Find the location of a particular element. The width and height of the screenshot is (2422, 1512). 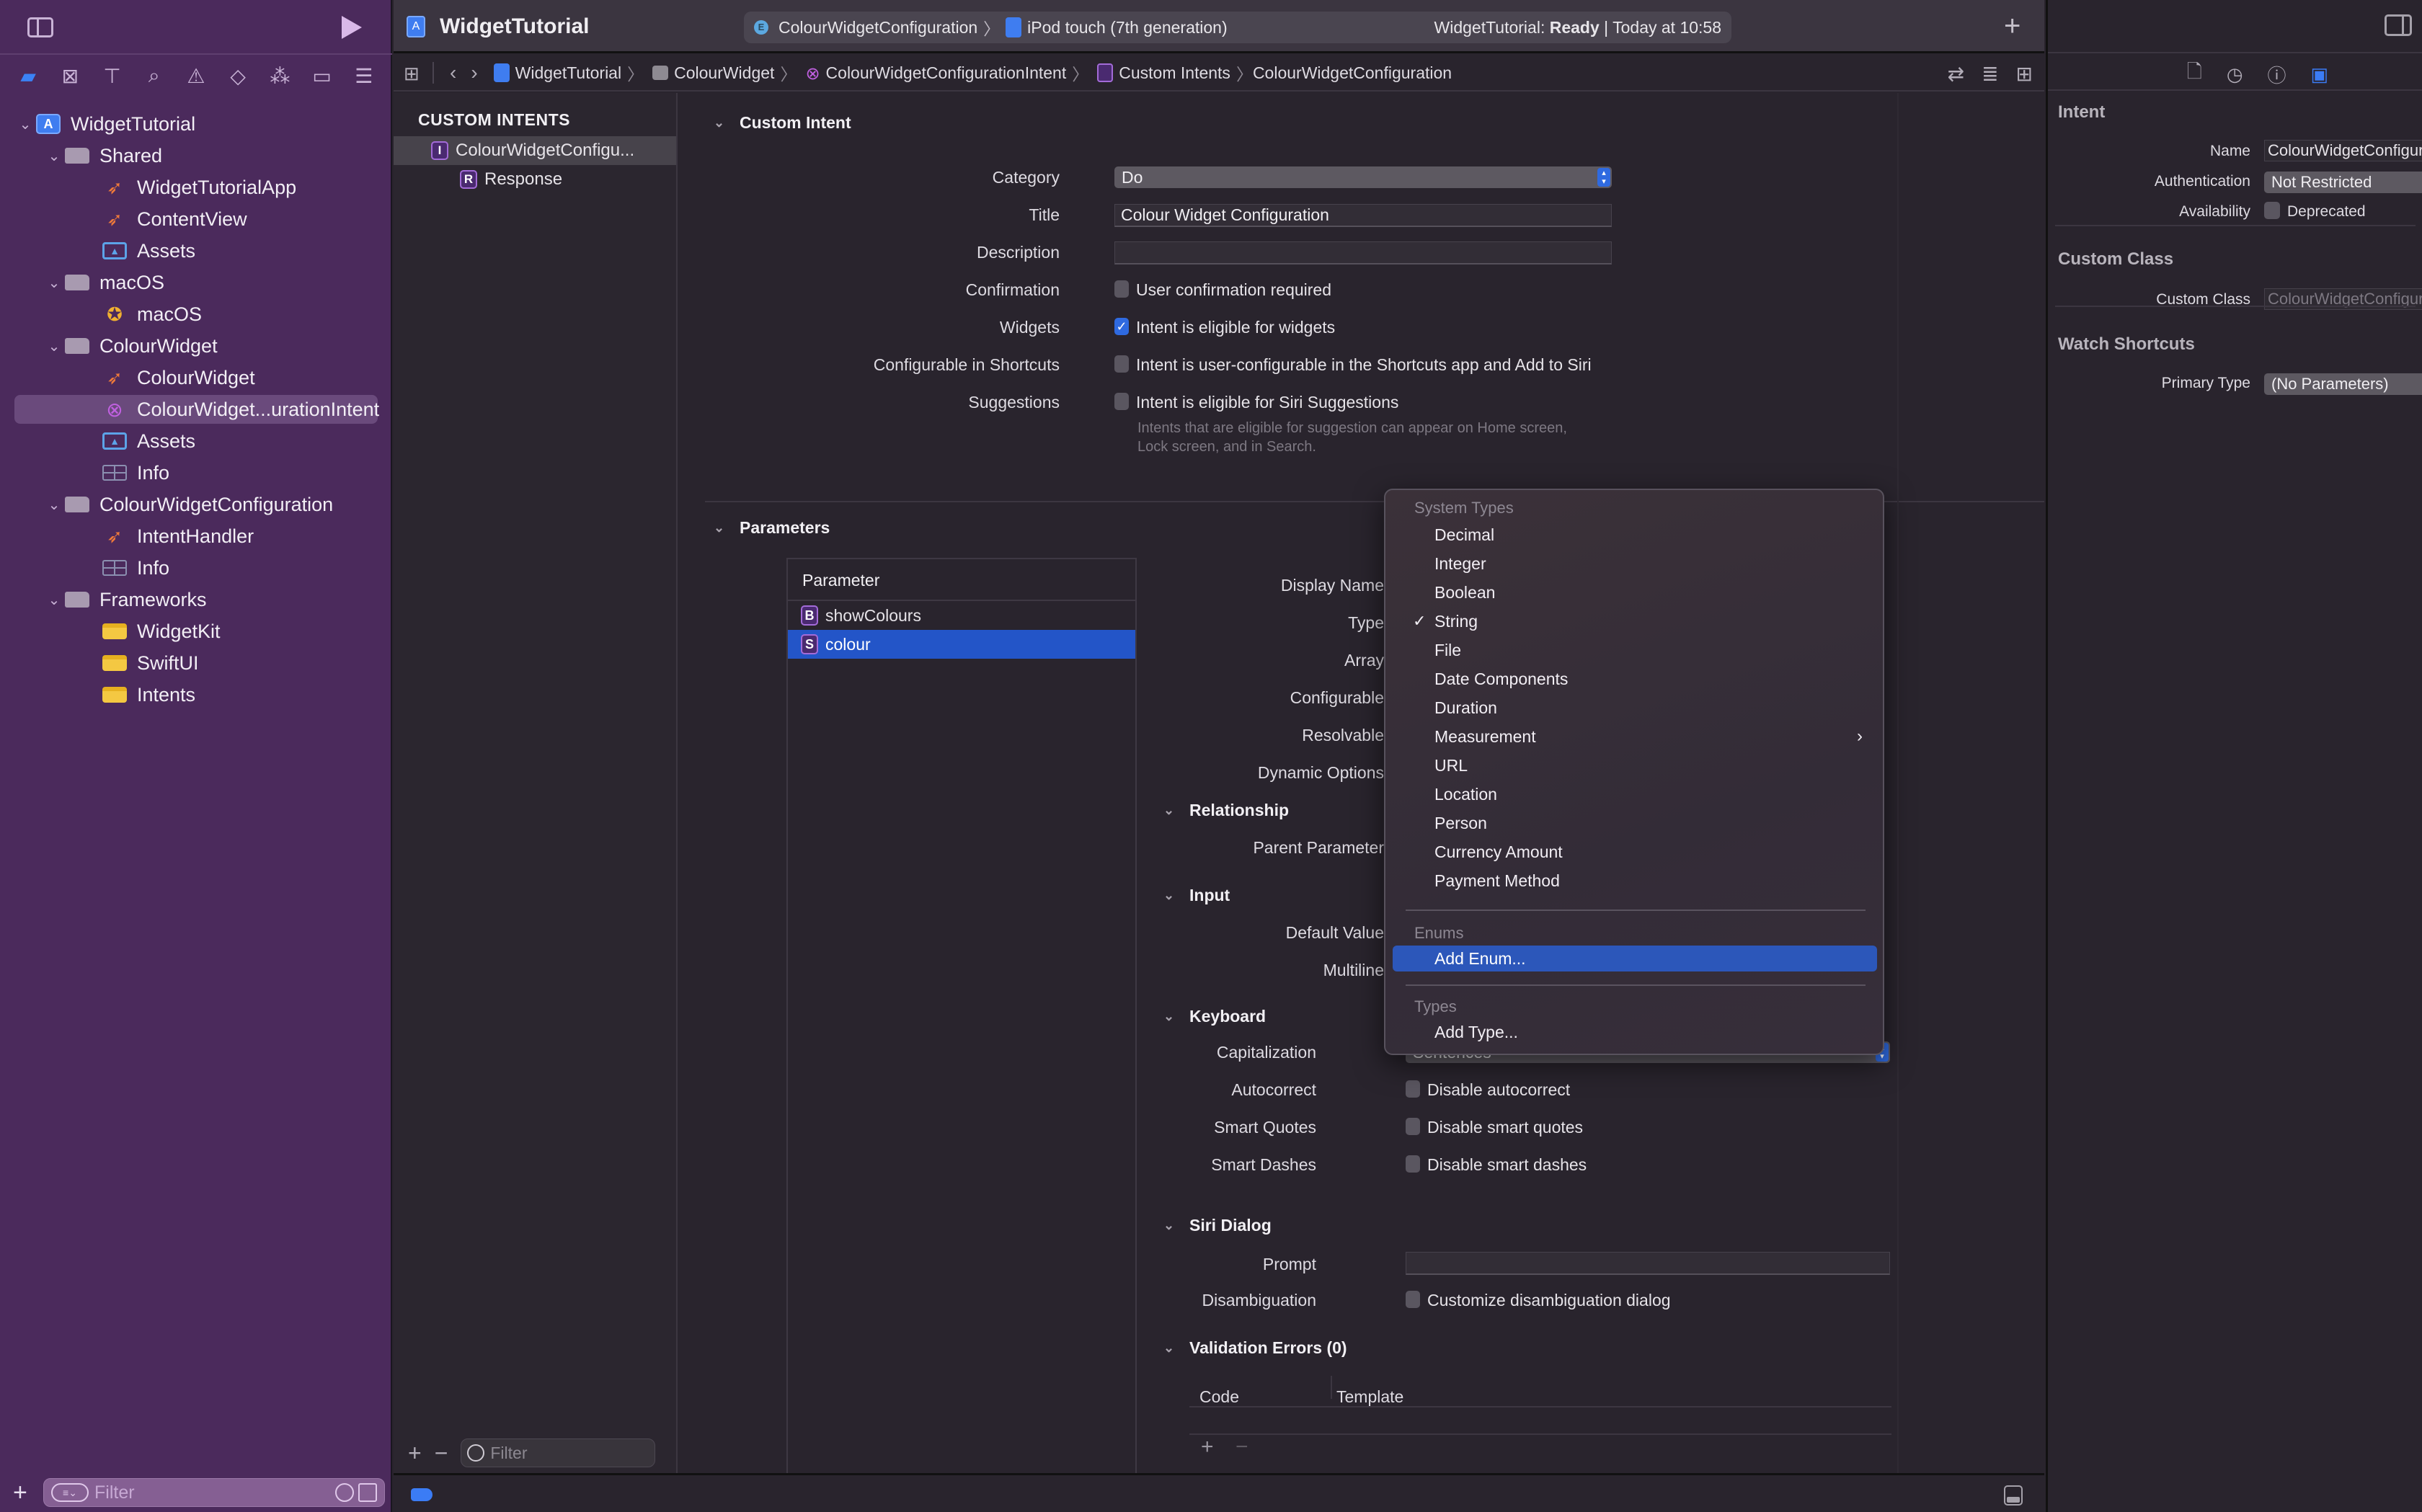

report-icon: ☰ is located at coordinates (364, 76).